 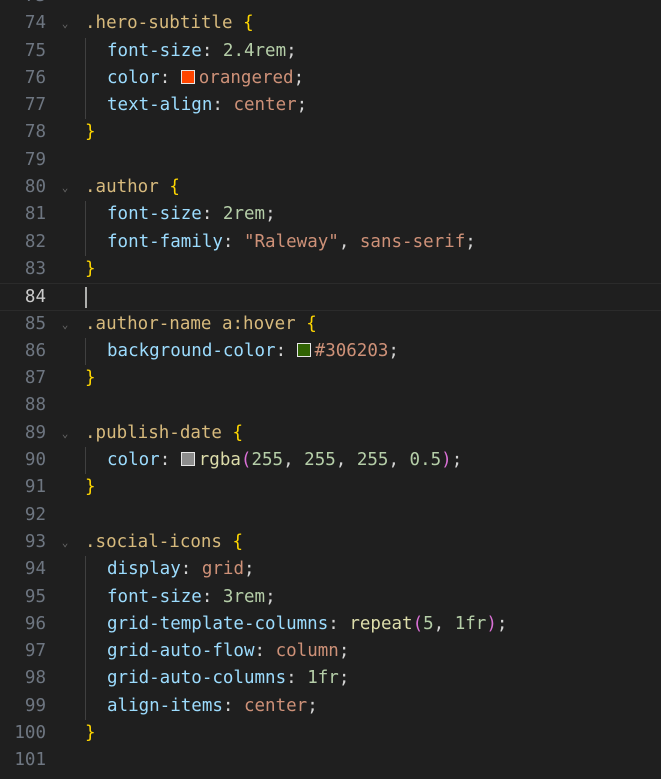 I want to click on code-line: 85 ⌄ .author-name a:hover {, so click(x=330, y=324).